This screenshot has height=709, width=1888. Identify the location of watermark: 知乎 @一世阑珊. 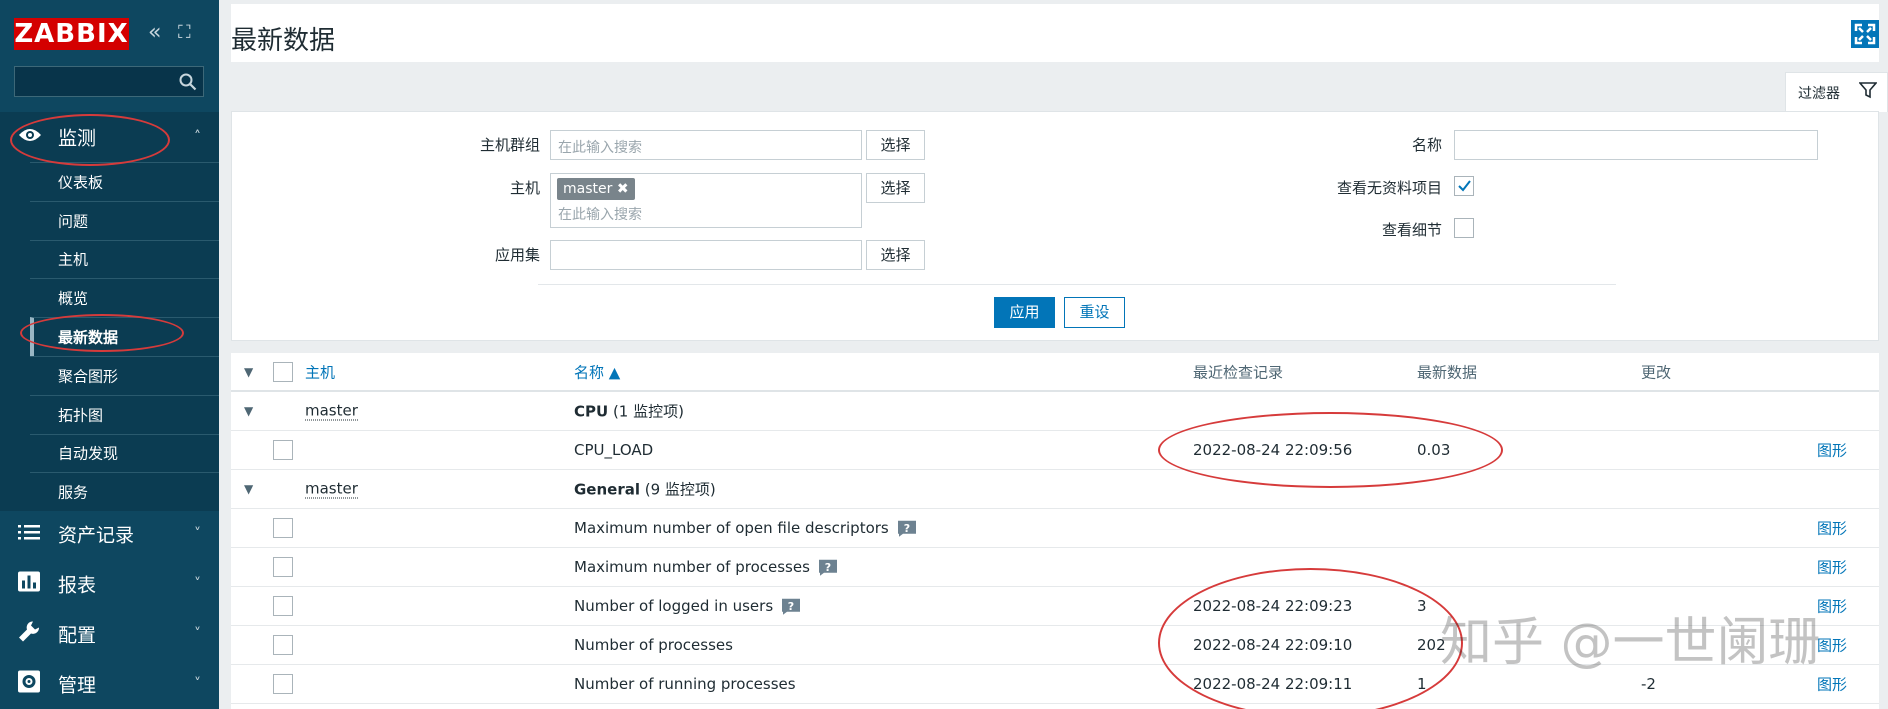
(1630, 643).